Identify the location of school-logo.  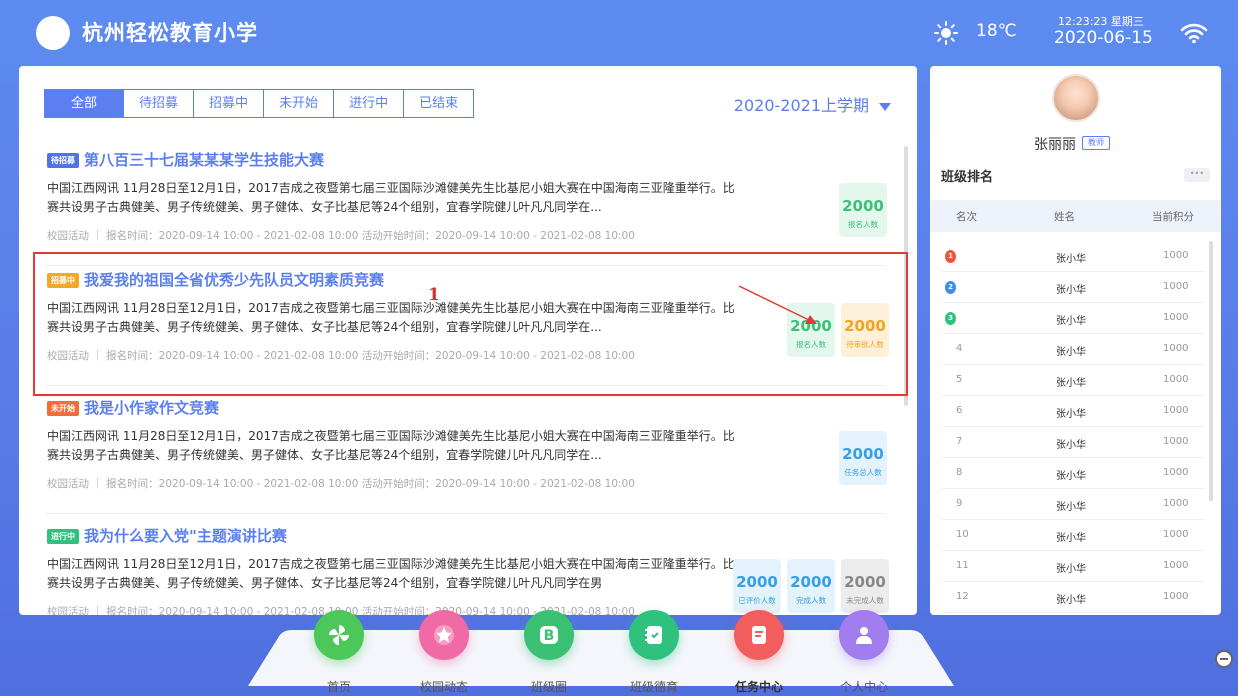
(53, 33).